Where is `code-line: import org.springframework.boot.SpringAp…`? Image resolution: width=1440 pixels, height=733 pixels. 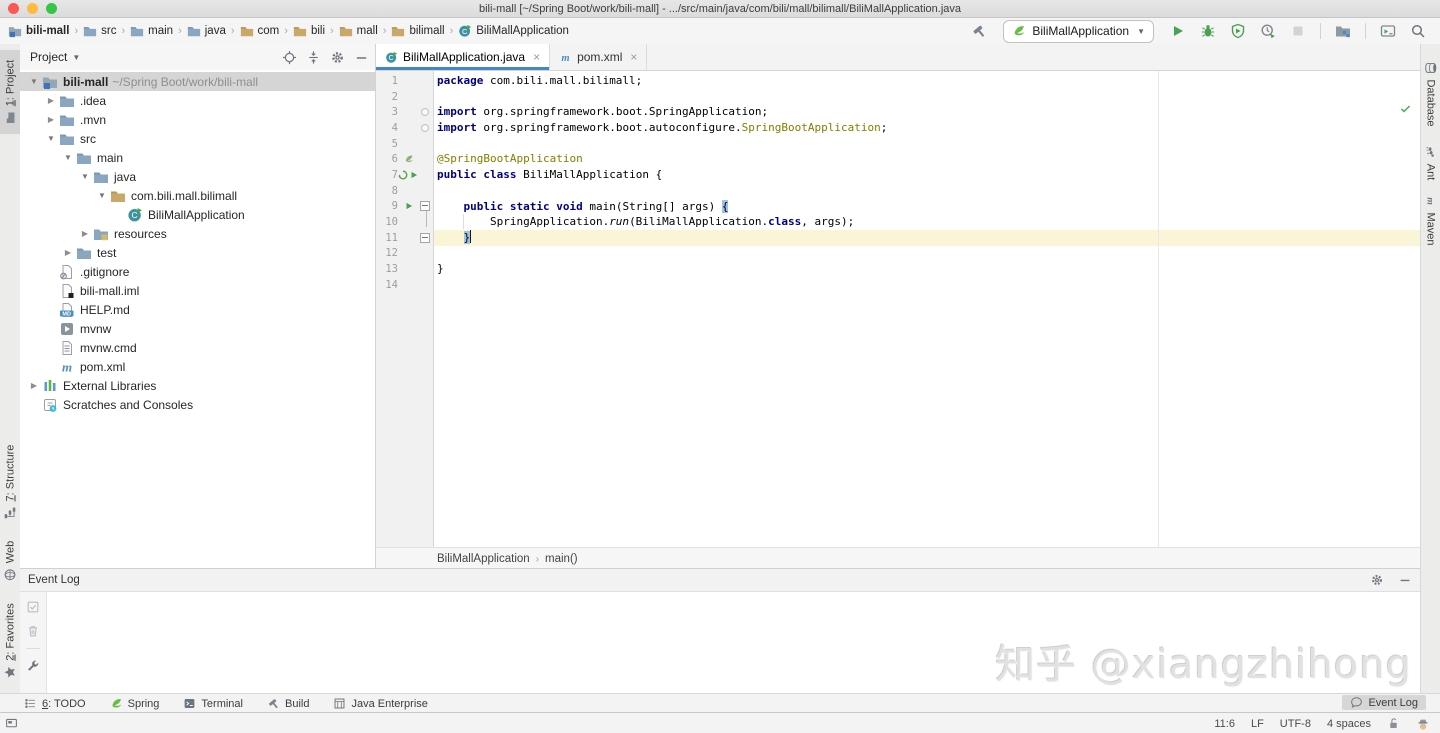
code-line: import org.springframework.boot.SpringAp… is located at coordinates (927, 112).